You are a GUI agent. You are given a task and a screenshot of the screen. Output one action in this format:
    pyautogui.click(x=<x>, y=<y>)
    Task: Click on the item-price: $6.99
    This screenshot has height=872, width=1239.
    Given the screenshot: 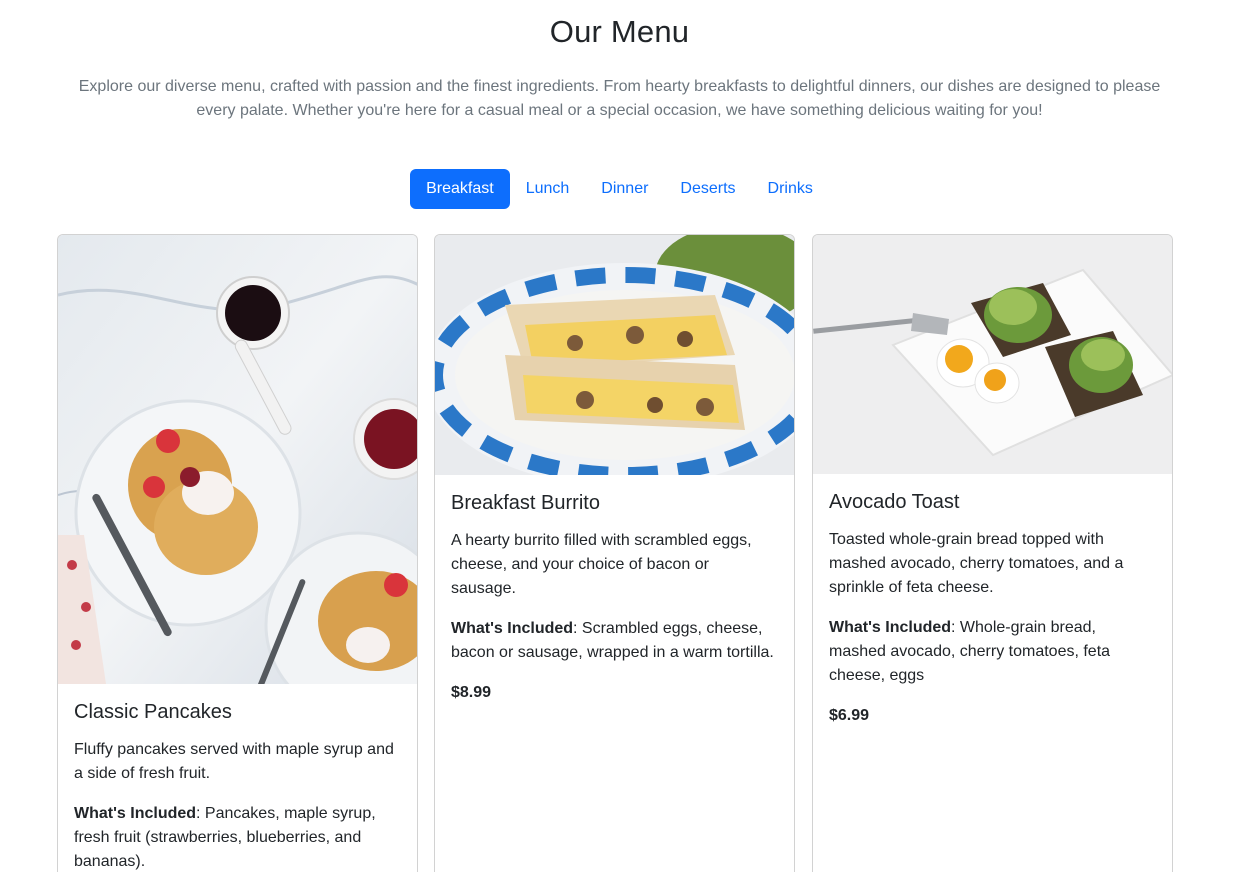 What is the action you would take?
    pyautogui.click(x=849, y=715)
    